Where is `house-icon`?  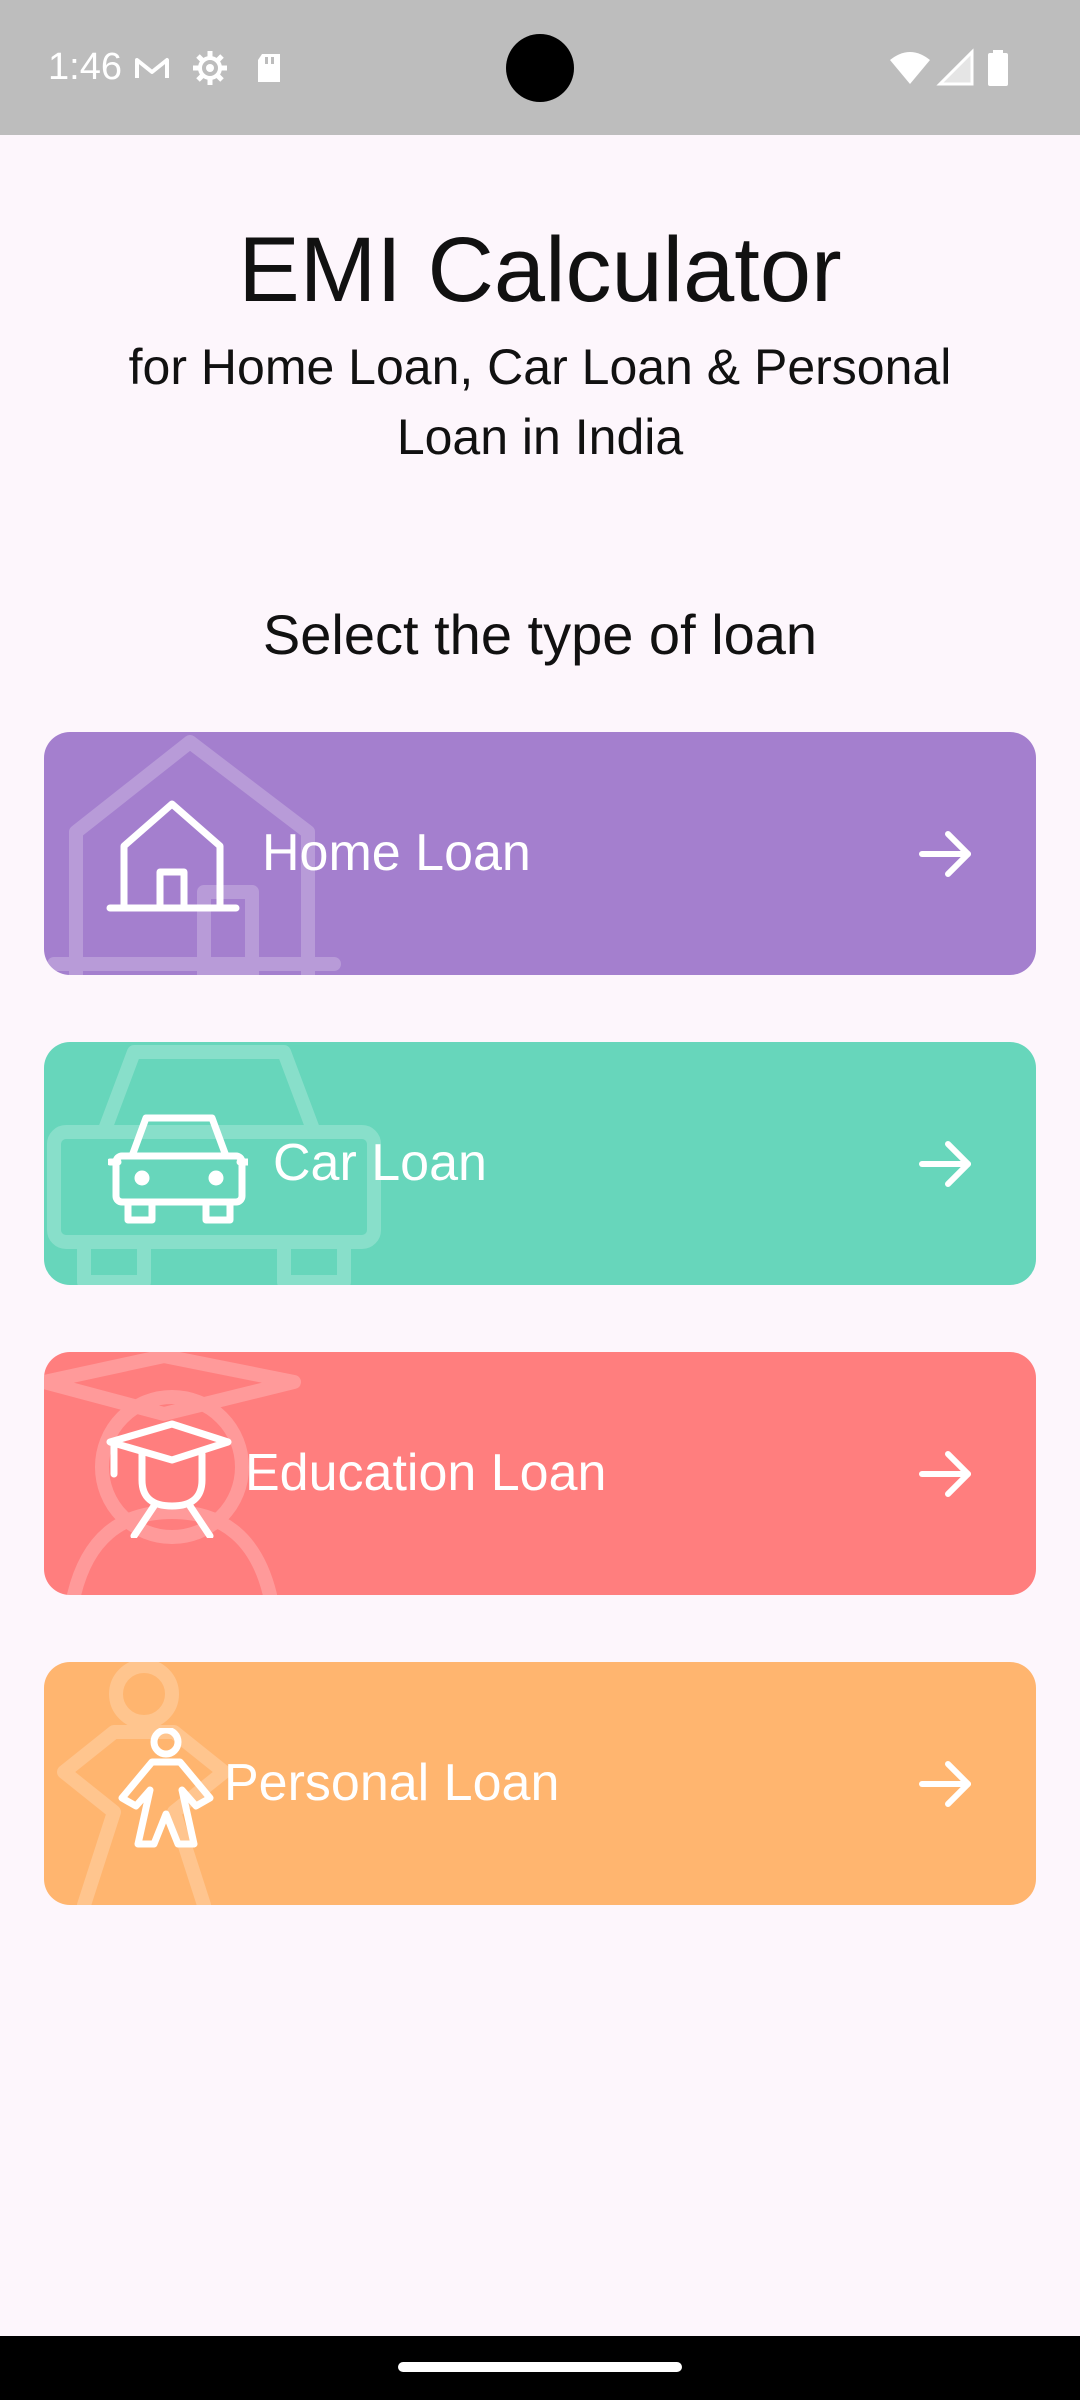
house-icon is located at coordinates (173, 856).